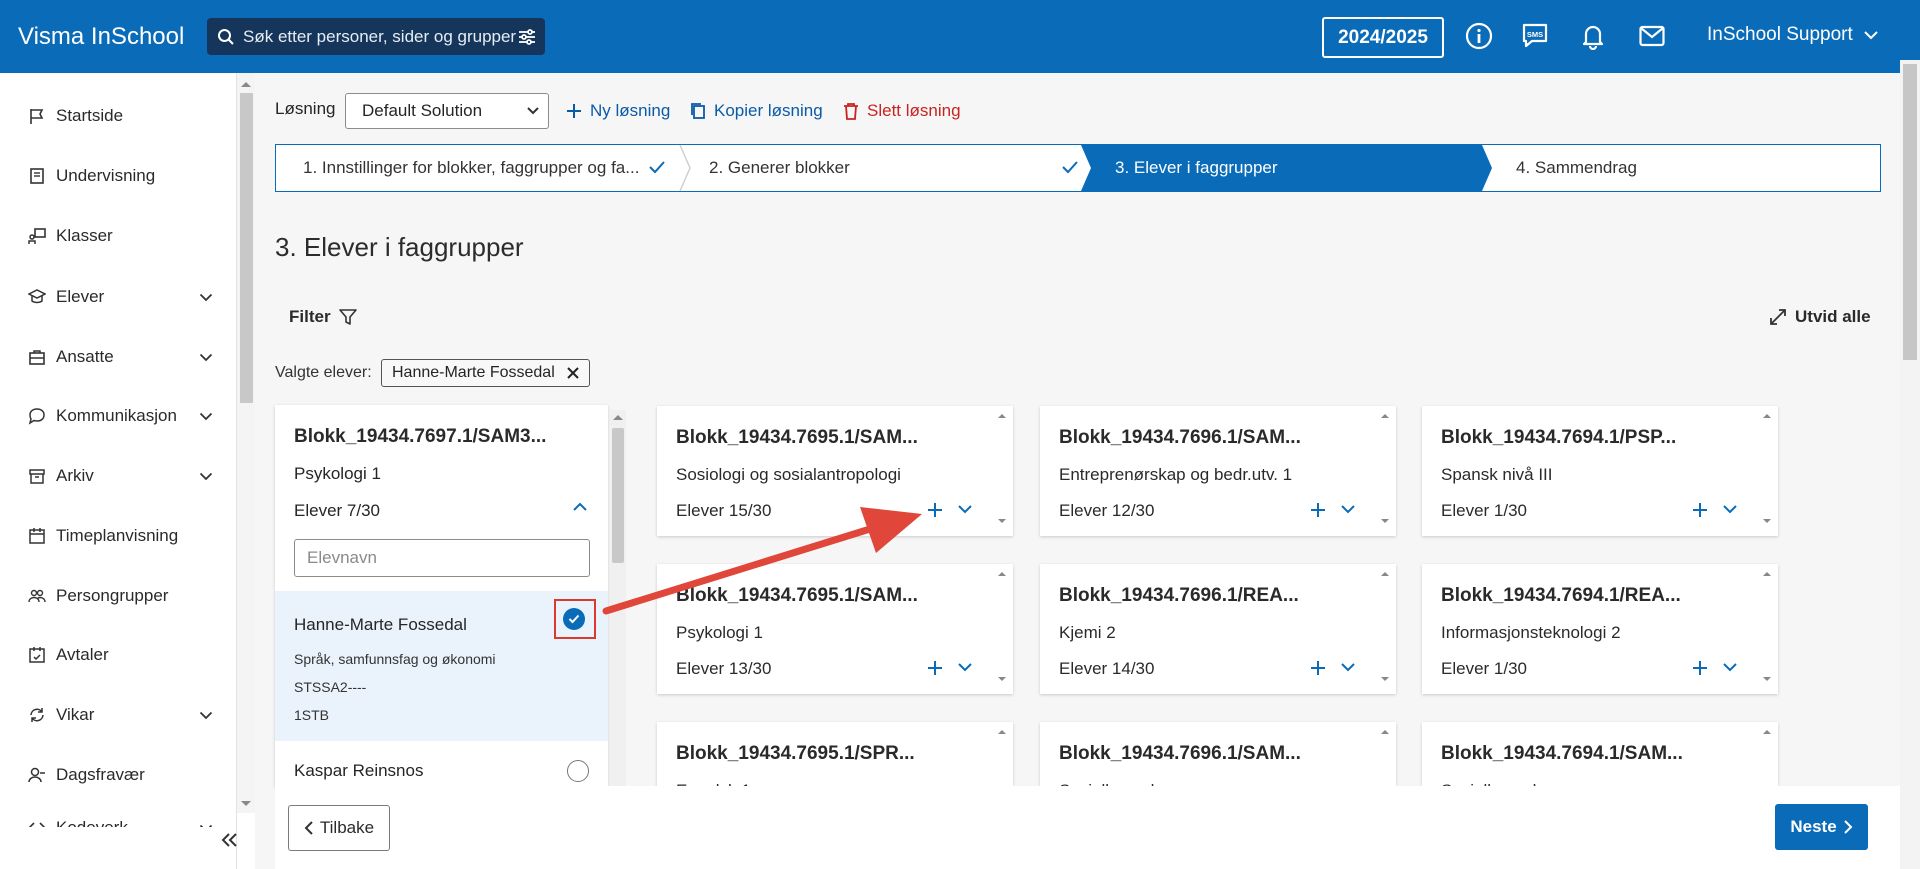 This screenshot has width=1920, height=869. What do you see at coordinates (573, 373) in the screenshot?
I see `close-icon` at bounding box center [573, 373].